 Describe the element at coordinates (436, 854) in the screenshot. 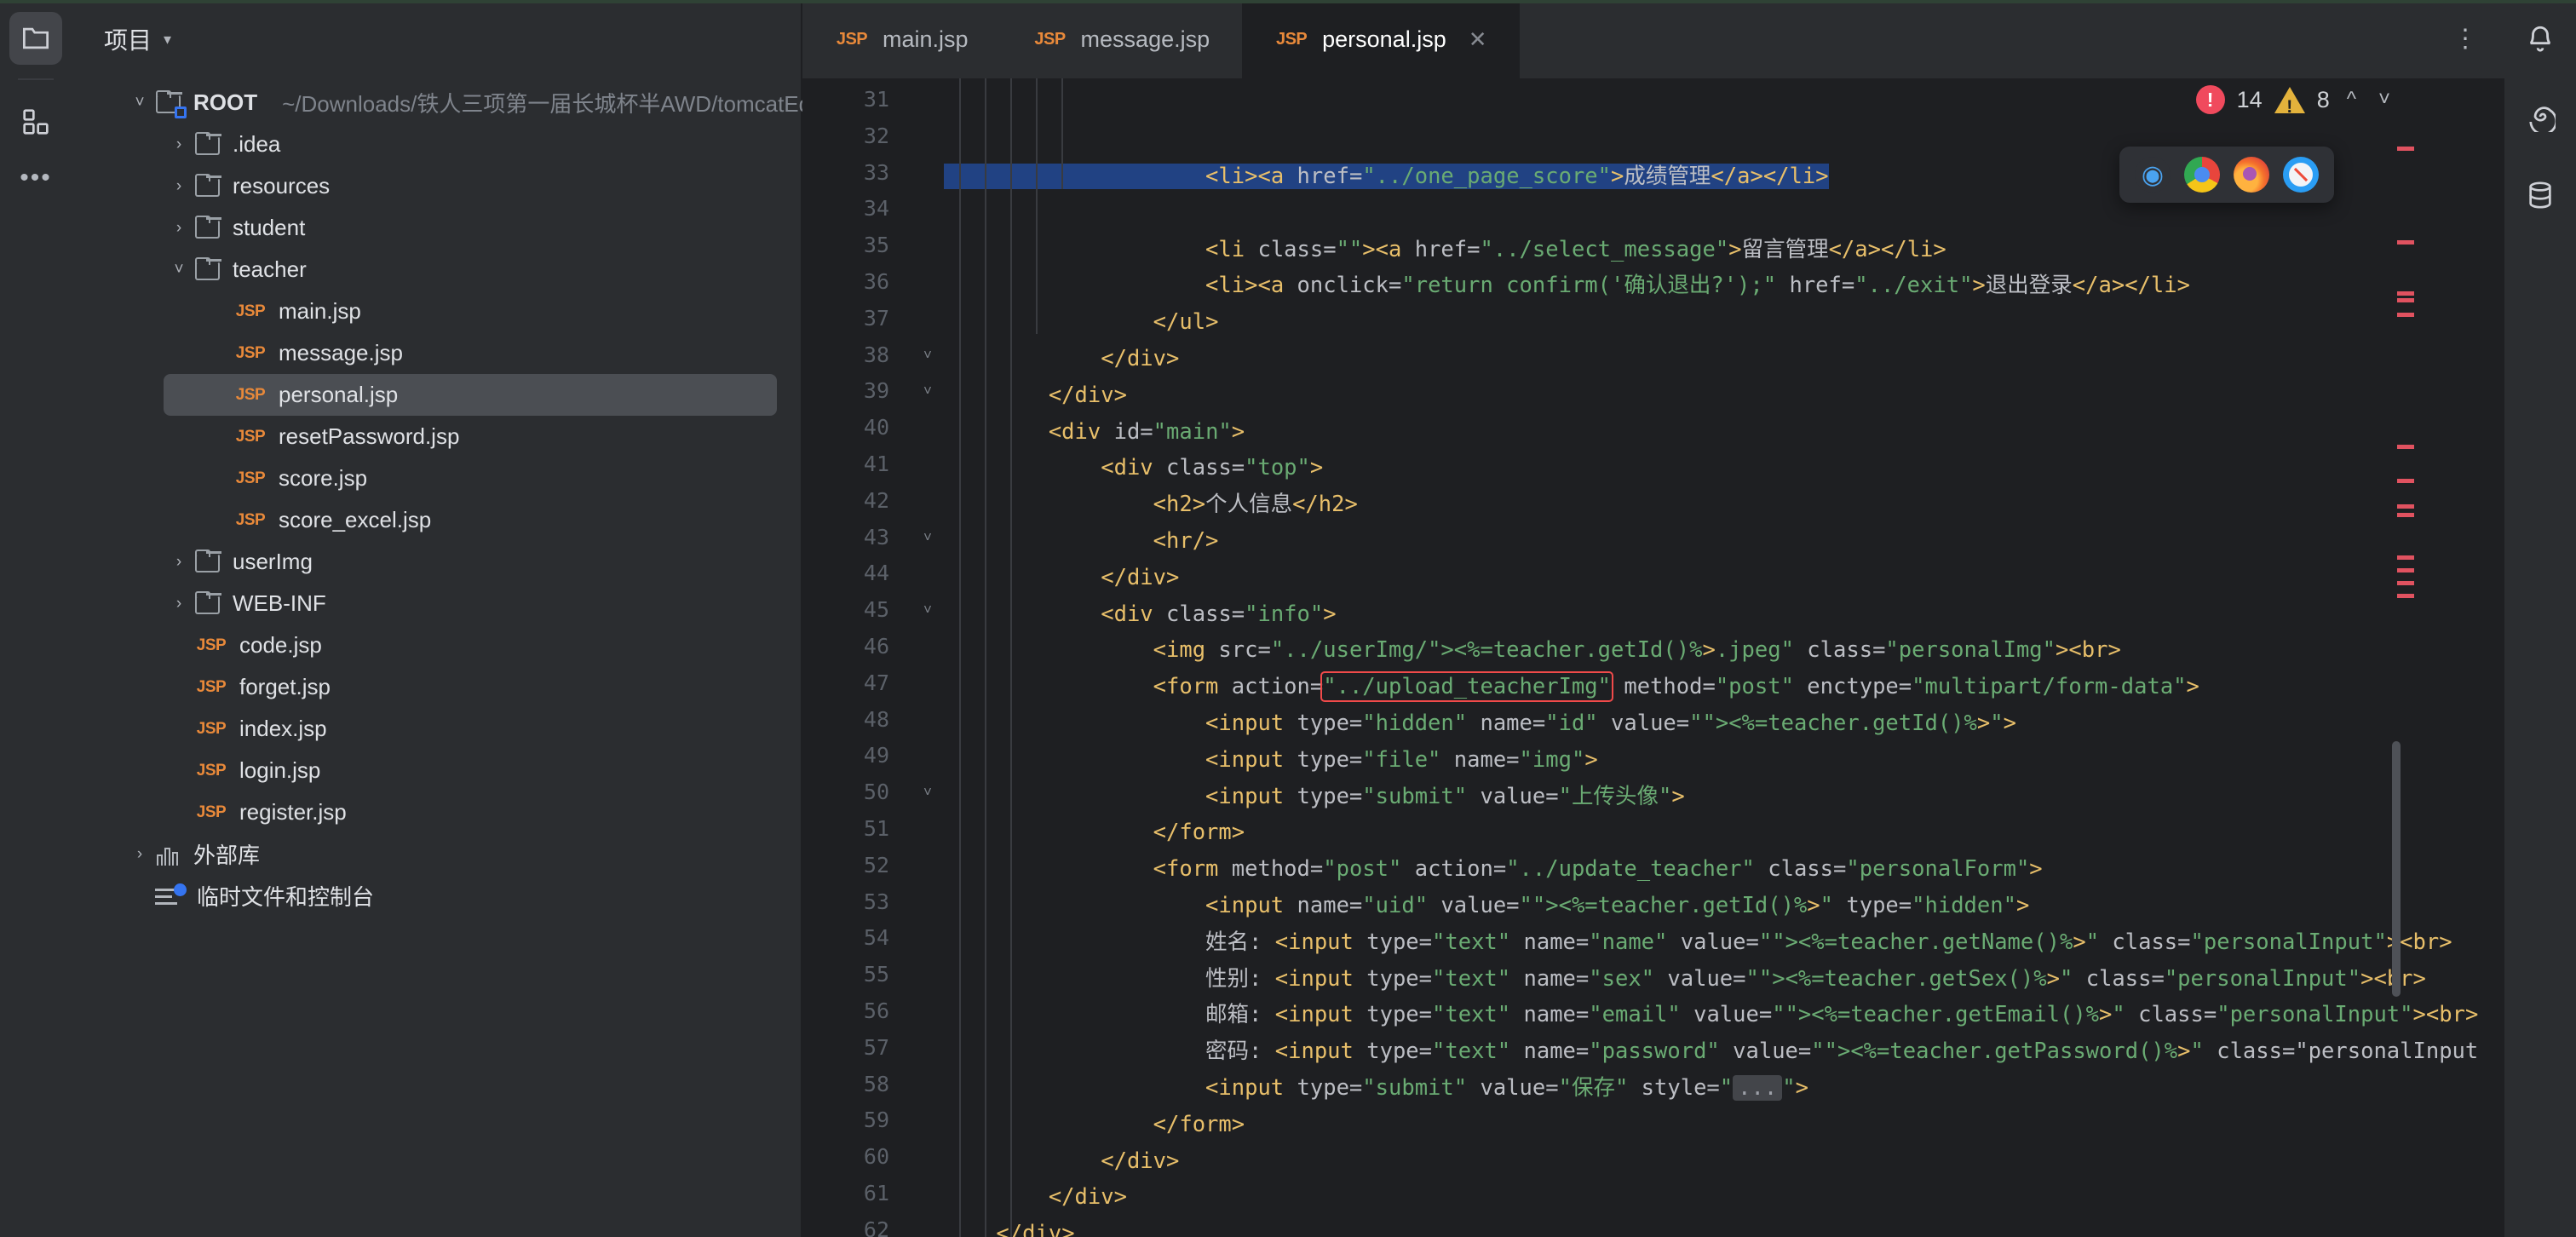

I see `tree-node-: › 外部库` at that location.